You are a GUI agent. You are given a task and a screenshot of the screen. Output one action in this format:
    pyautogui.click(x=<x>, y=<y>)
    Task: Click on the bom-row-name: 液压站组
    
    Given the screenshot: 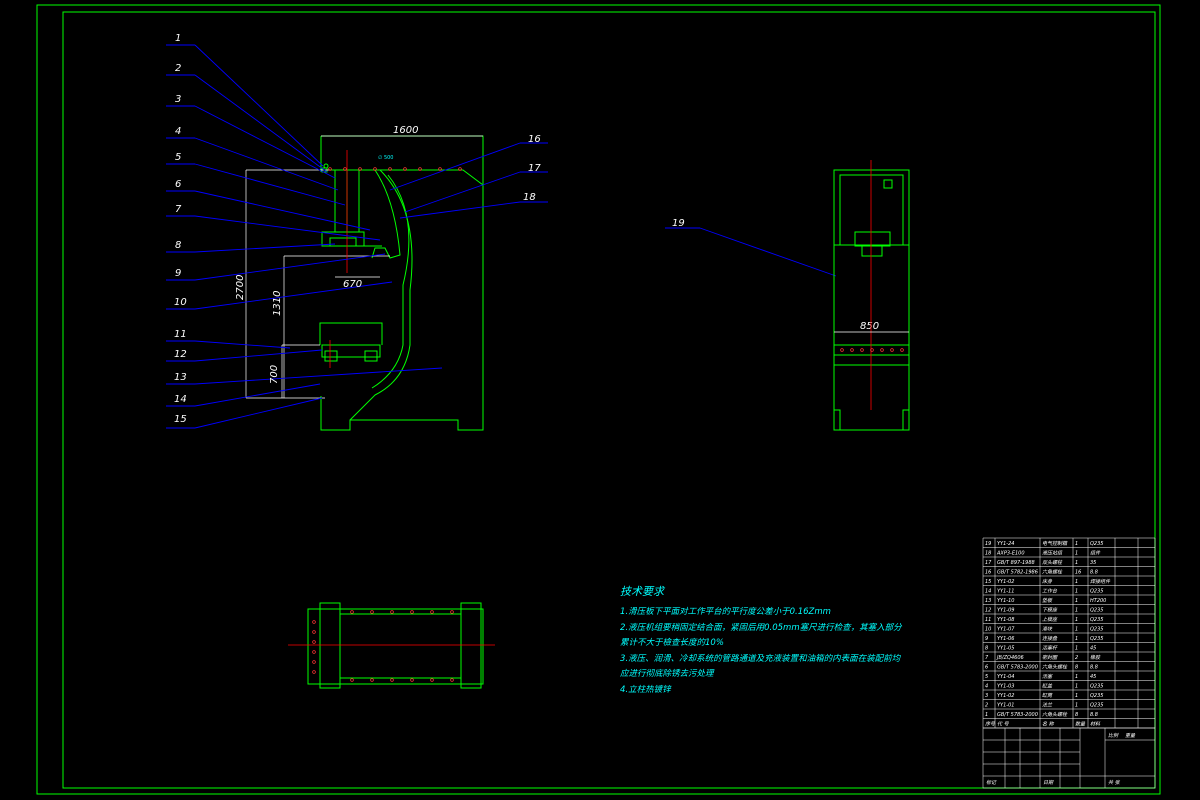 What is the action you would take?
    pyautogui.click(x=1052, y=553)
    